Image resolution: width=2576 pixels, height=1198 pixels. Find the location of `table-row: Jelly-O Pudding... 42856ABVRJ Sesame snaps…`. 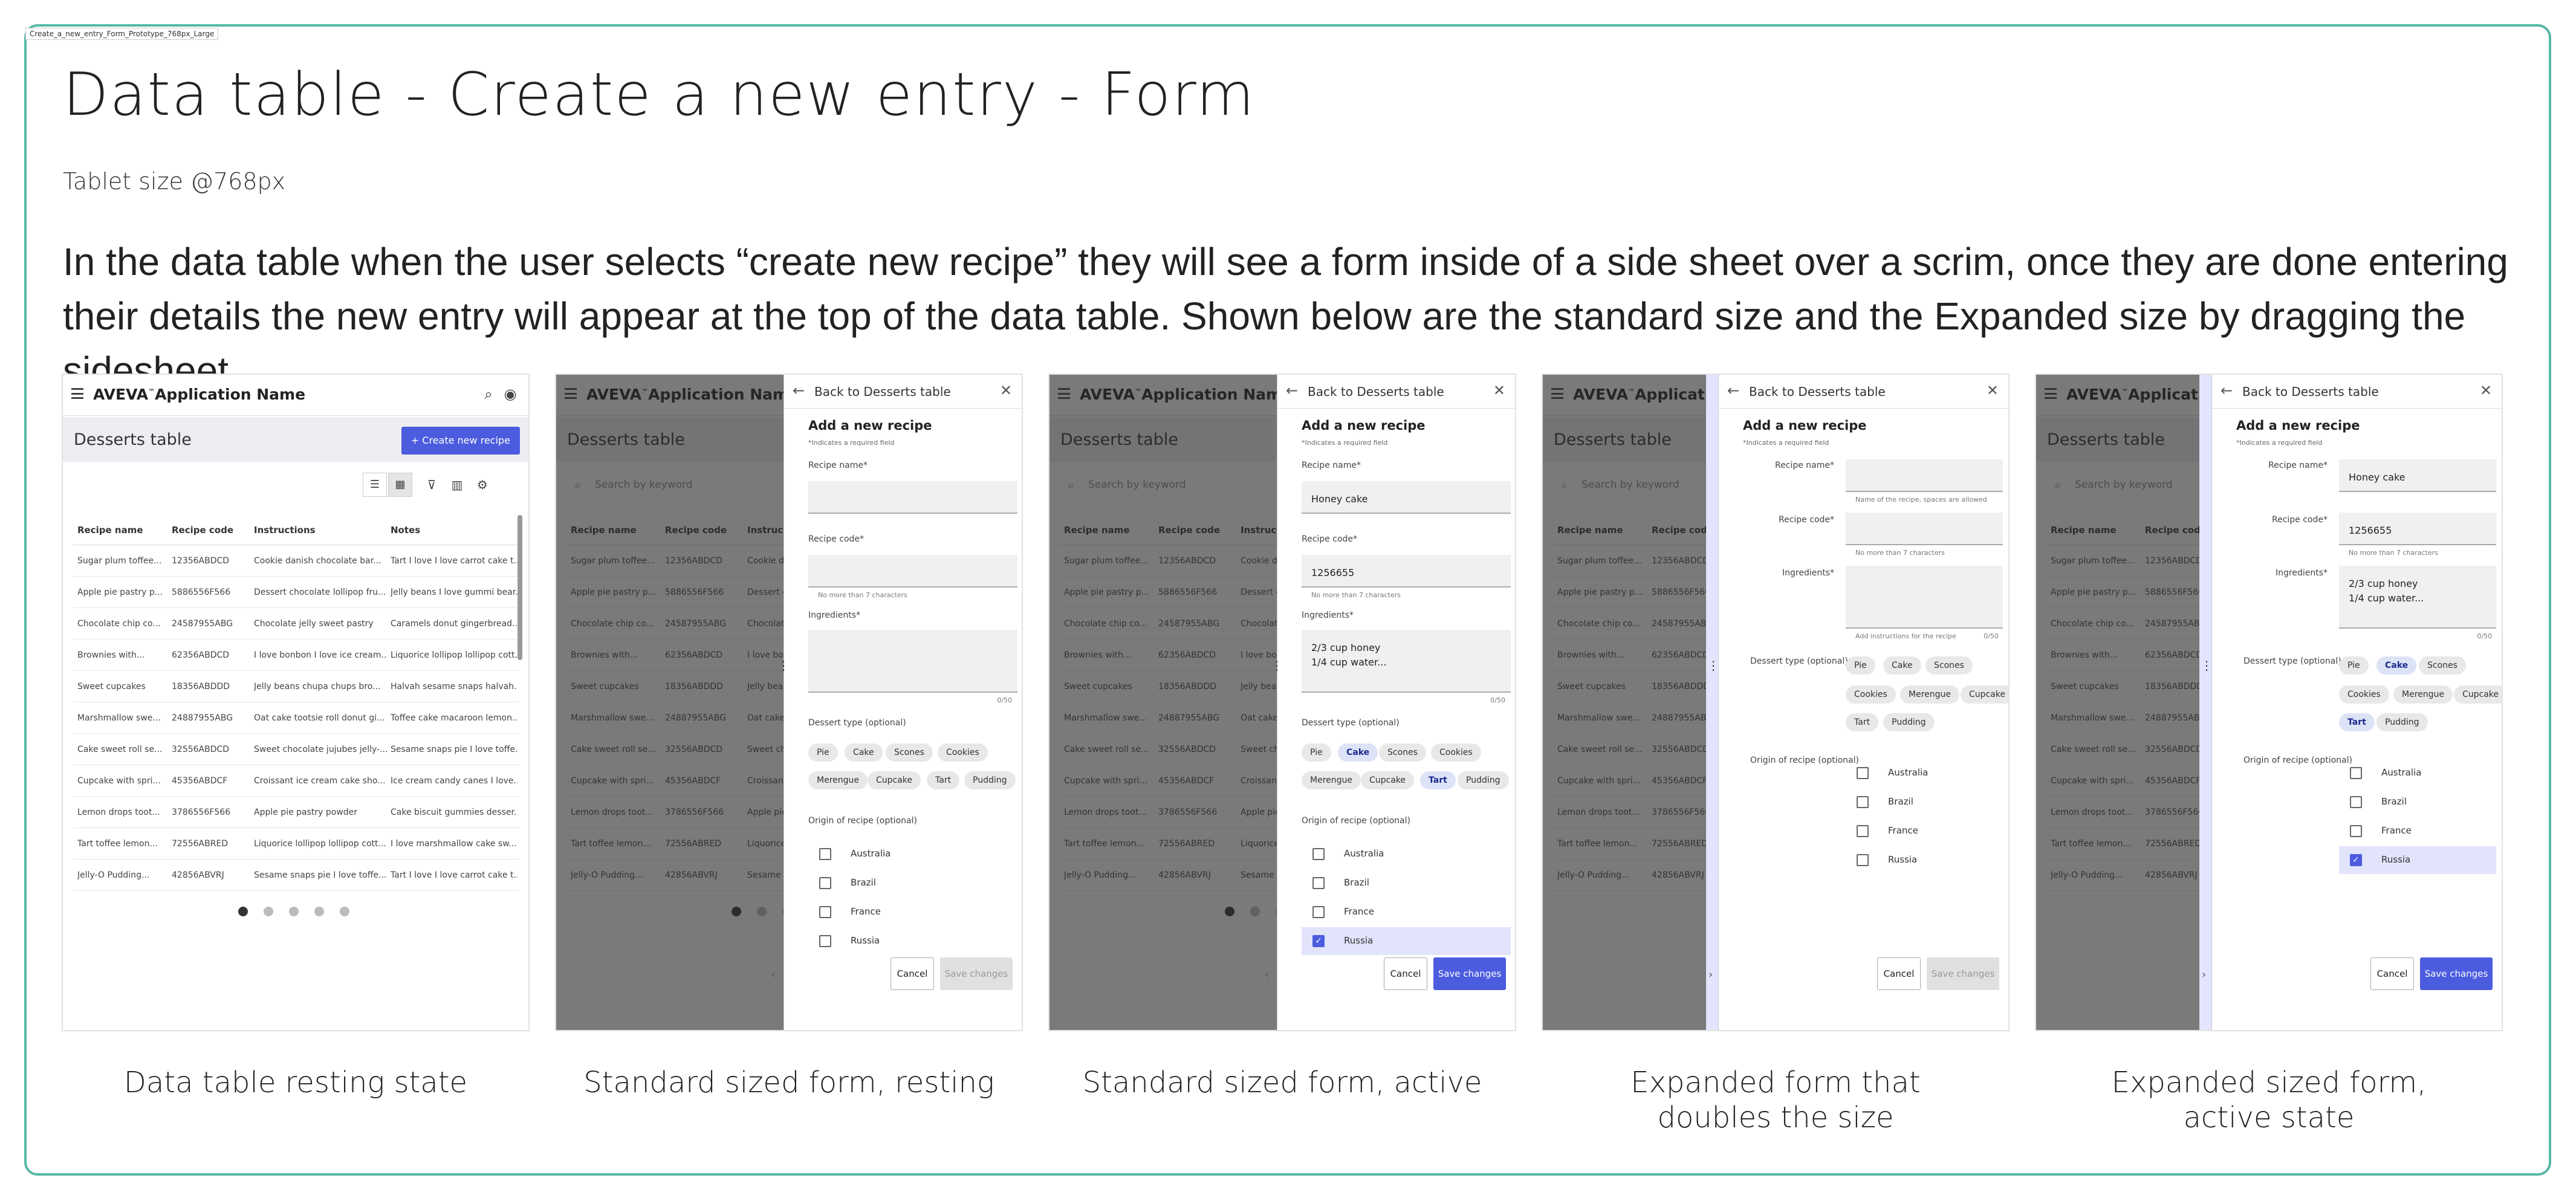

table-row: Jelly-O Pudding... 42856ABVRJ Sesame snaps… is located at coordinates (297, 876).